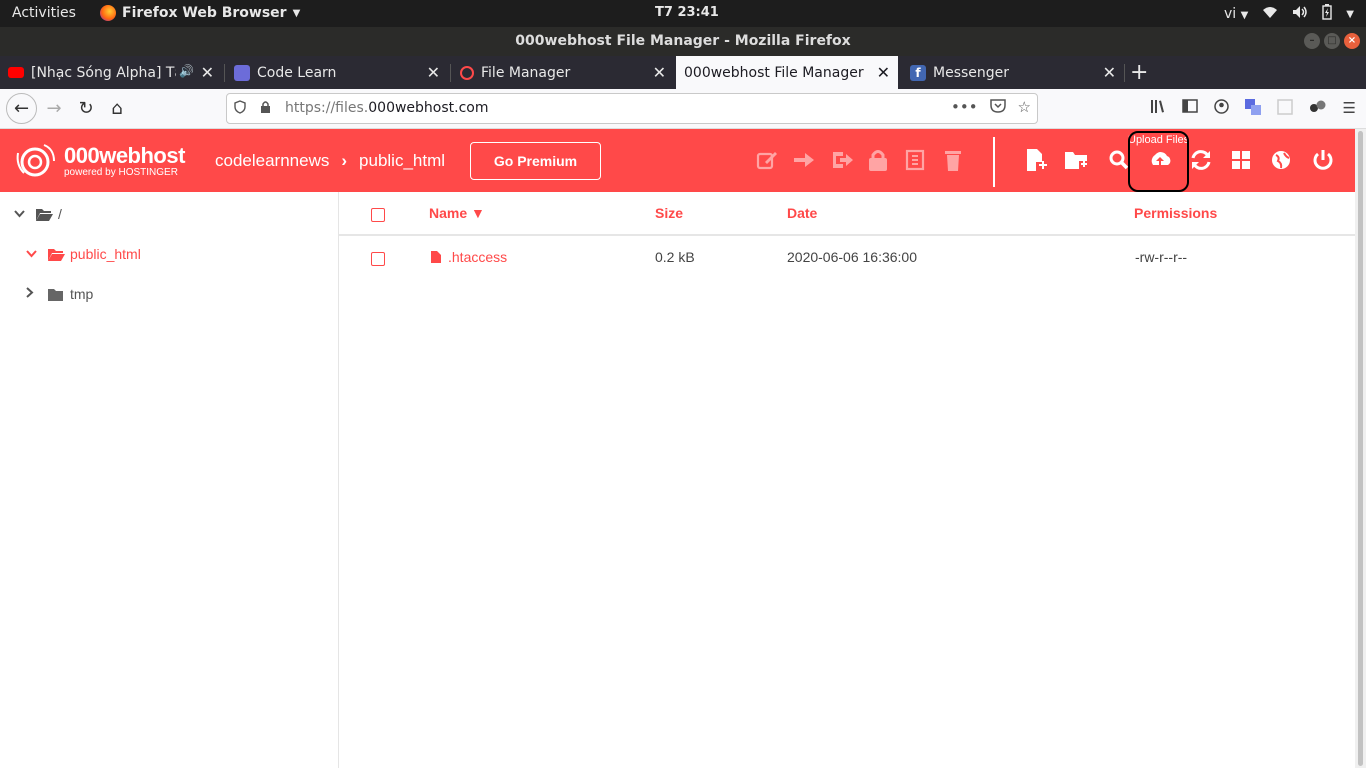 The width and height of the screenshot is (1366, 768). Describe the element at coordinates (1013, 72) in the screenshot. I see `tab-messenger: f Messenger ✕` at that location.